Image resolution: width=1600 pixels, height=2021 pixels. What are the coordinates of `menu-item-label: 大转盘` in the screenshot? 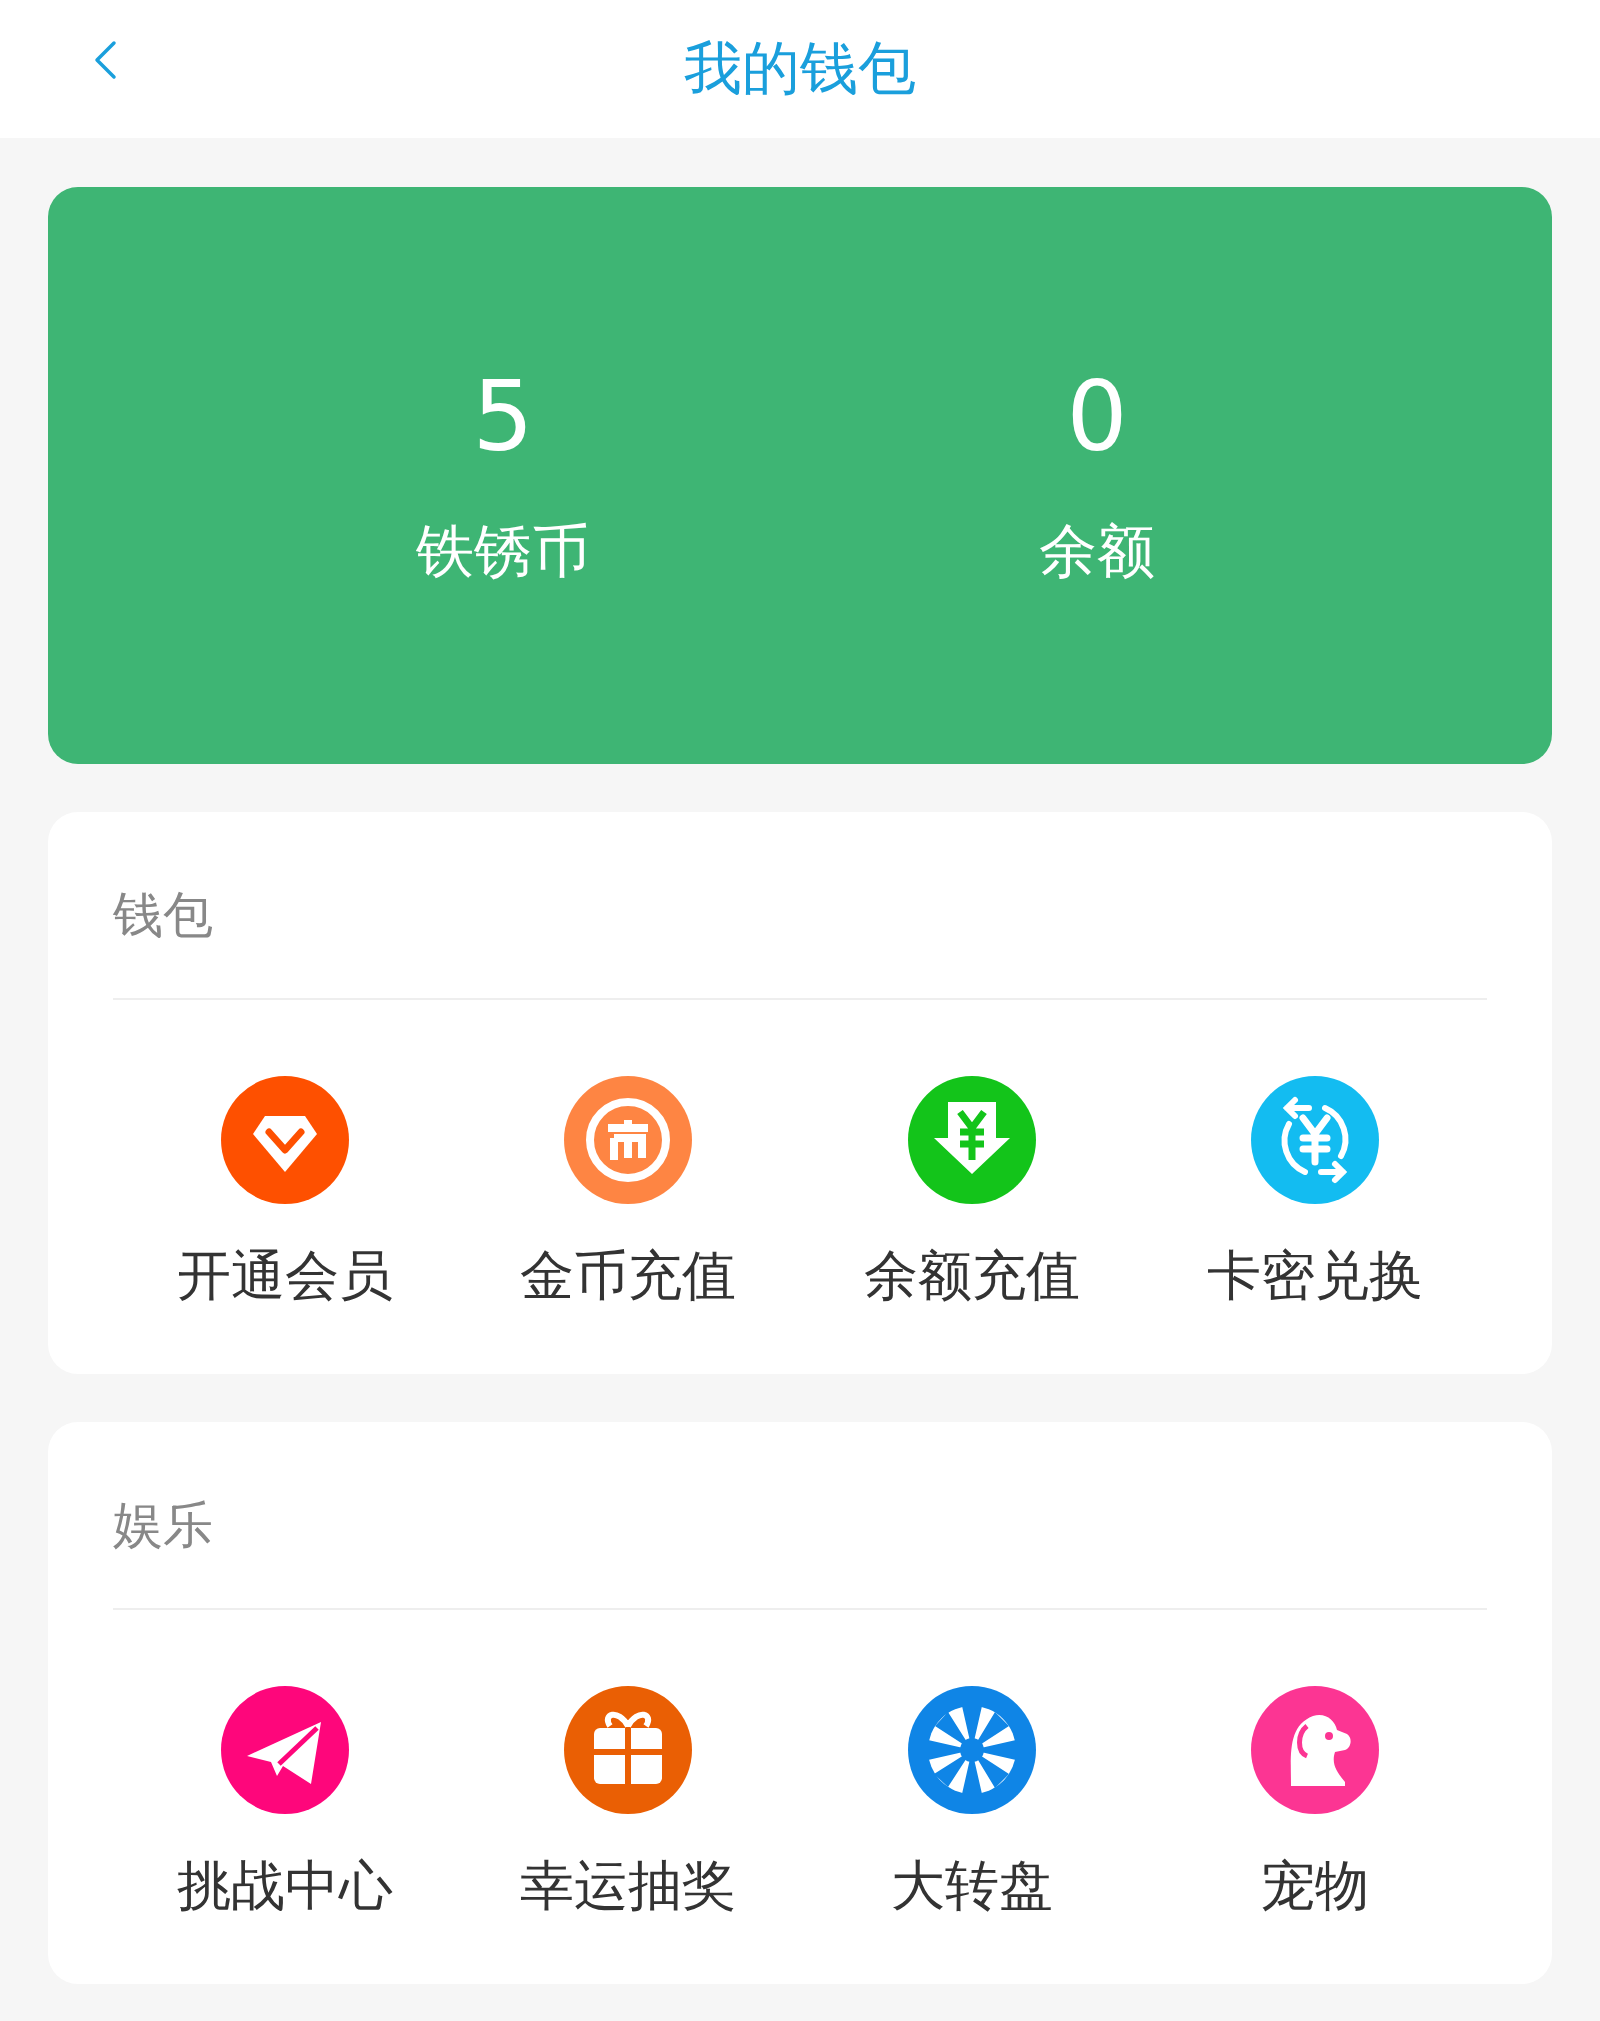 It's located at (971, 1886).